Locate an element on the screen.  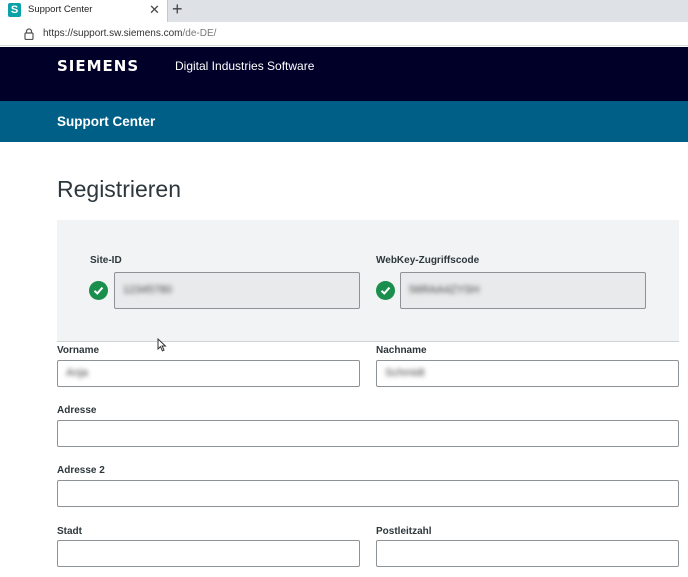
zip-label: Postleitzahl is located at coordinates (404, 531).